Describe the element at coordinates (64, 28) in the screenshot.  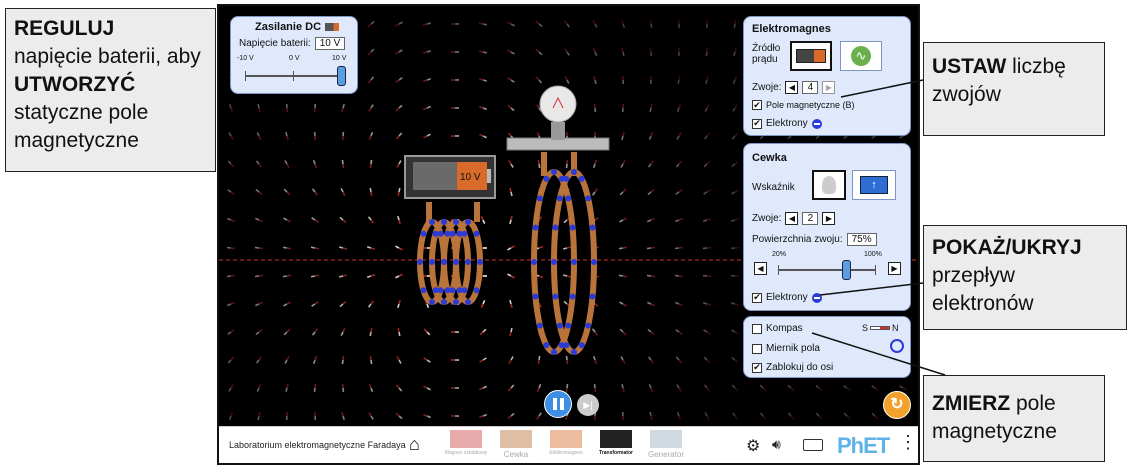
I see `callout-reguluj-bold1: REGULUJ` at that location.